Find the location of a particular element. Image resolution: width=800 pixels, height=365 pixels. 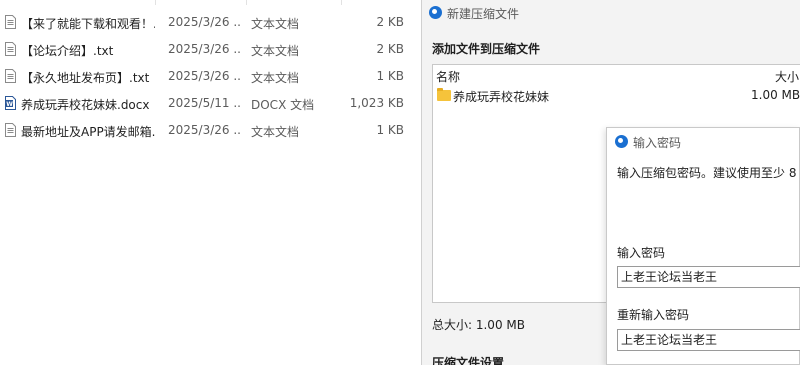

column-header-name: 名称 is located at coordinates (448, 76).